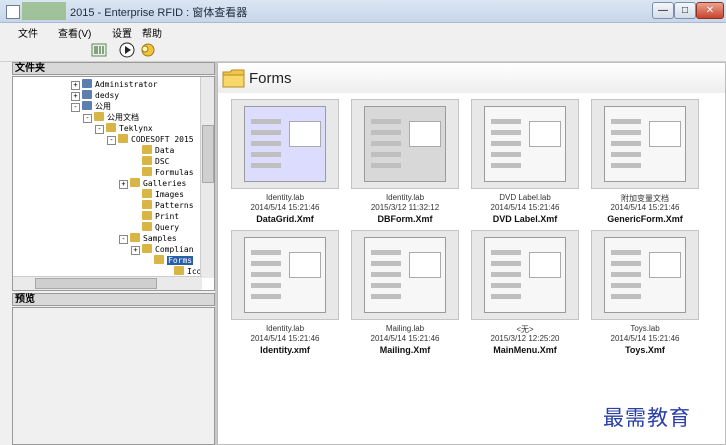 The height and width of the screenshot is (445, 726). I want to click on tree-item: Images, so click(157, 194).